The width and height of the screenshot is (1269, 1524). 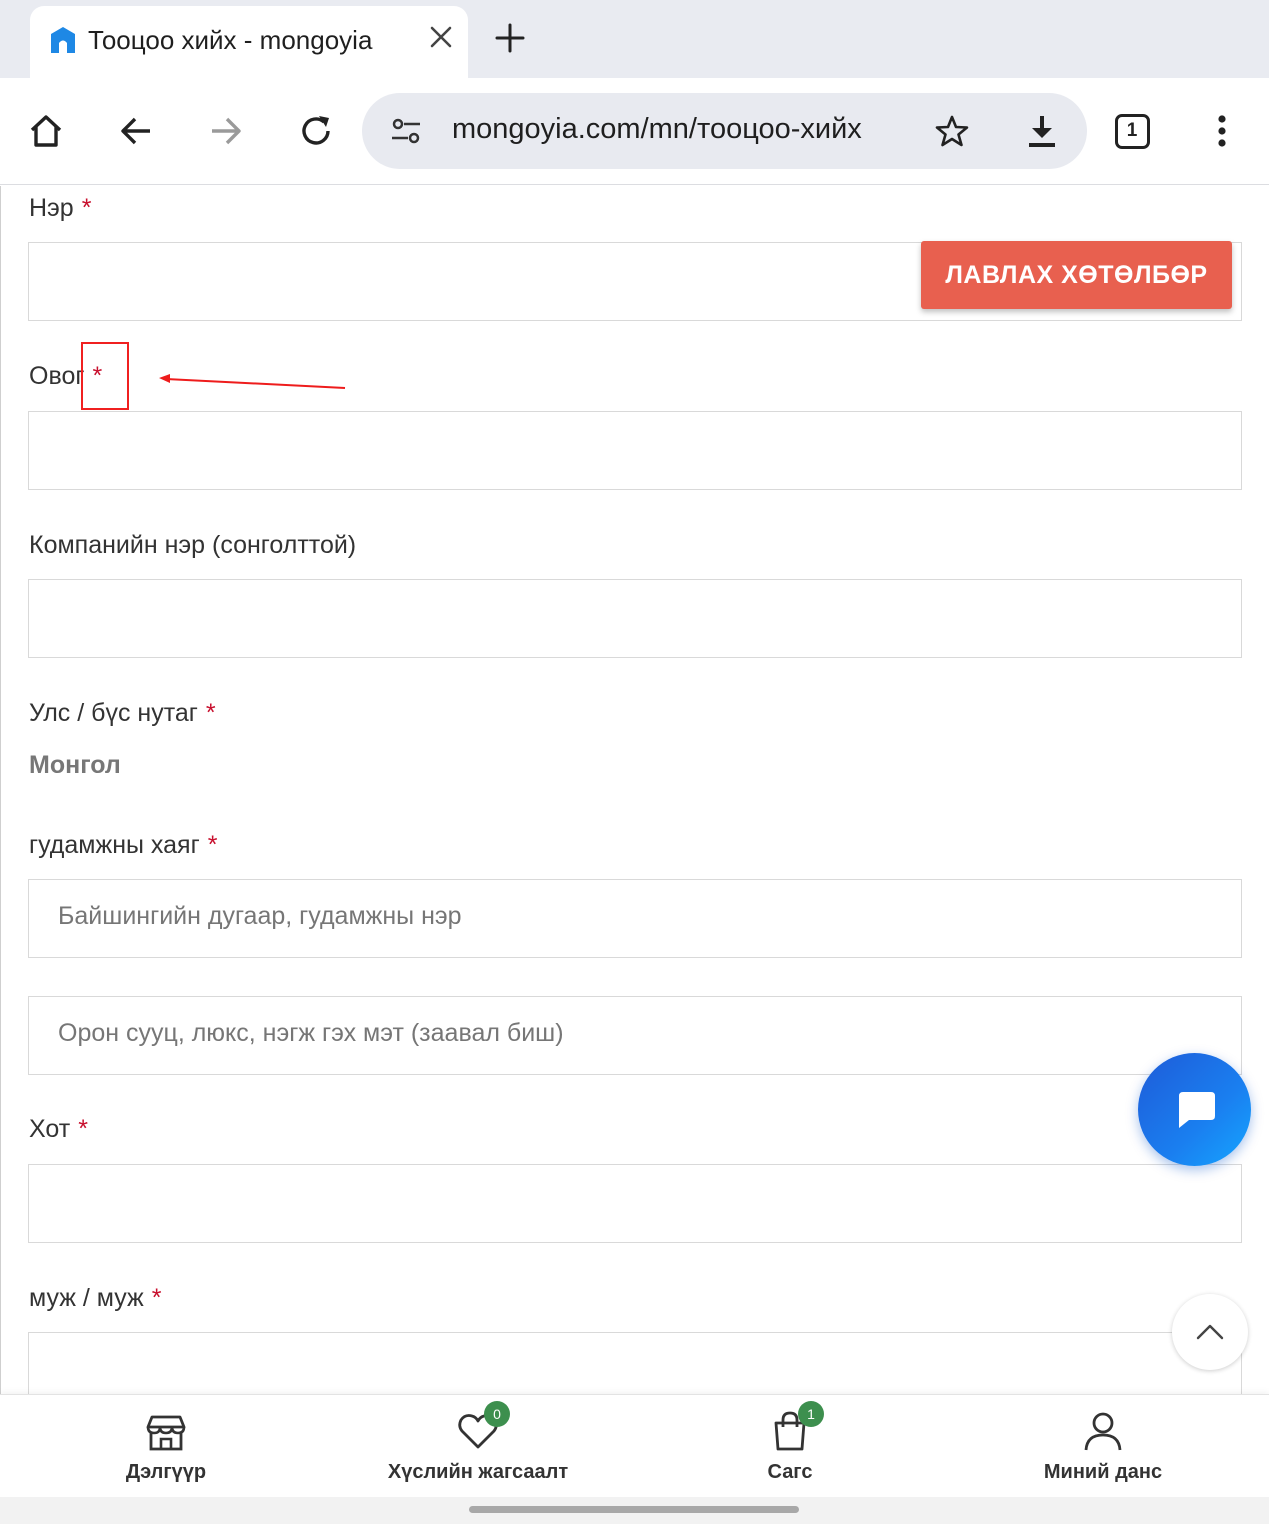 What do you see at coordinates (1076, 275) in the screenshot?
I see `reference-program-button: ЛАВЛАХ ХӨТӨЛБӨР` at bounding box center [1076, 275].